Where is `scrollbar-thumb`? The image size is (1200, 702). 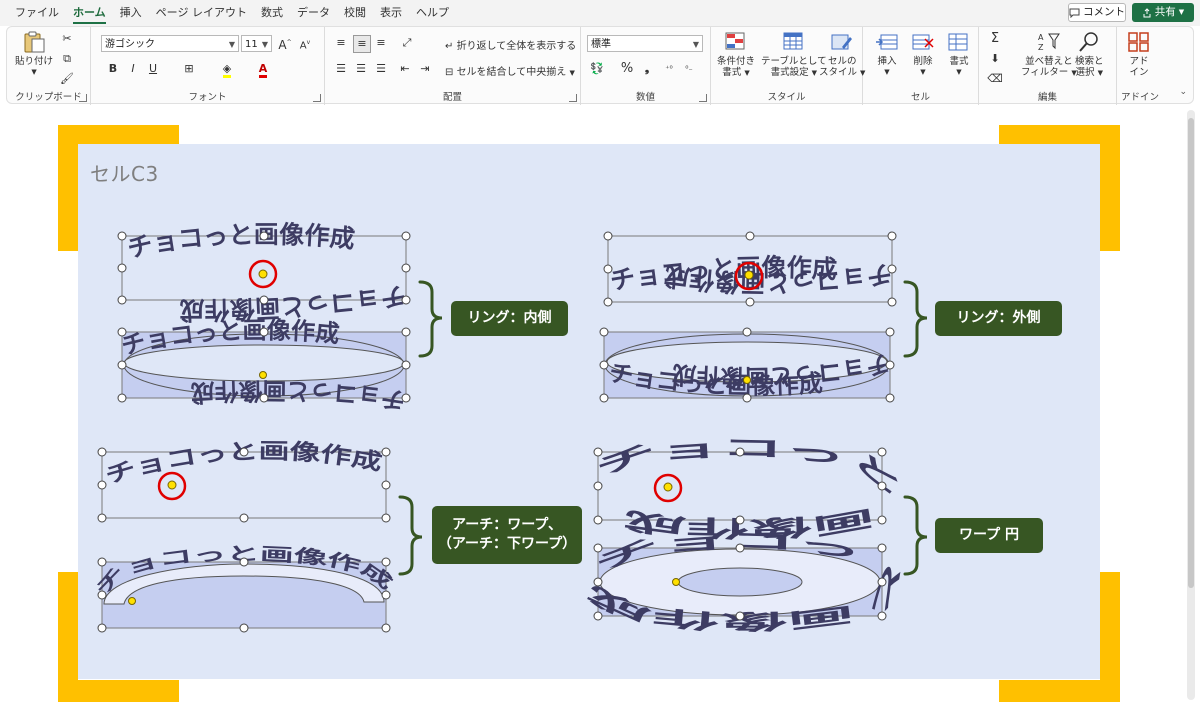
scrollbar-thumb is located at coordinates (1191, 353).